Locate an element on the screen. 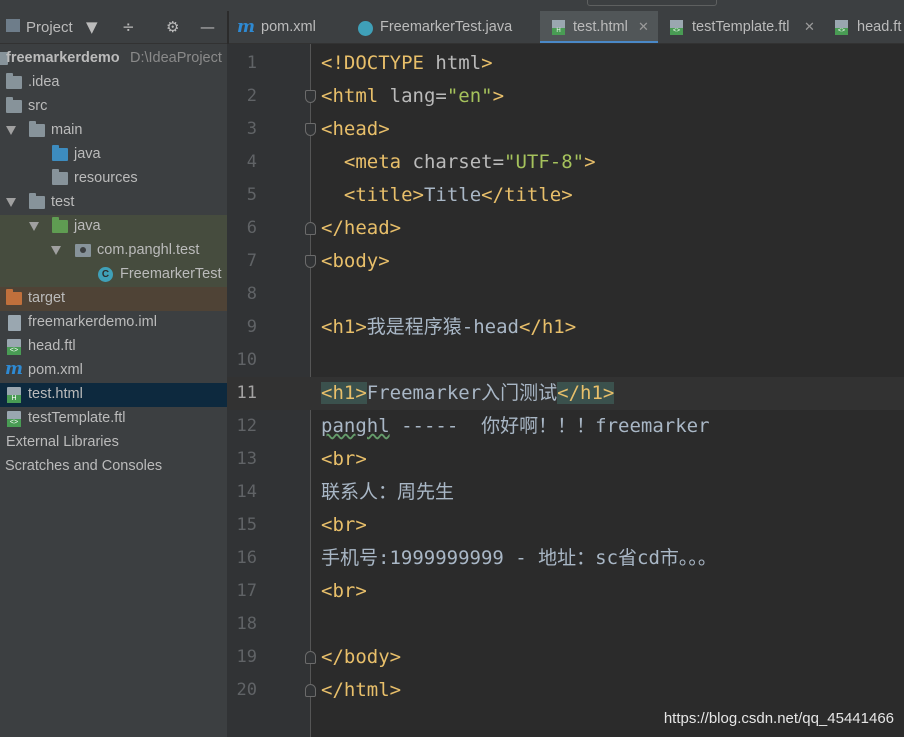 The image size is (904, 737). code-line: 1 <!DOCTYPE html> is located at coordinates (565, 63).